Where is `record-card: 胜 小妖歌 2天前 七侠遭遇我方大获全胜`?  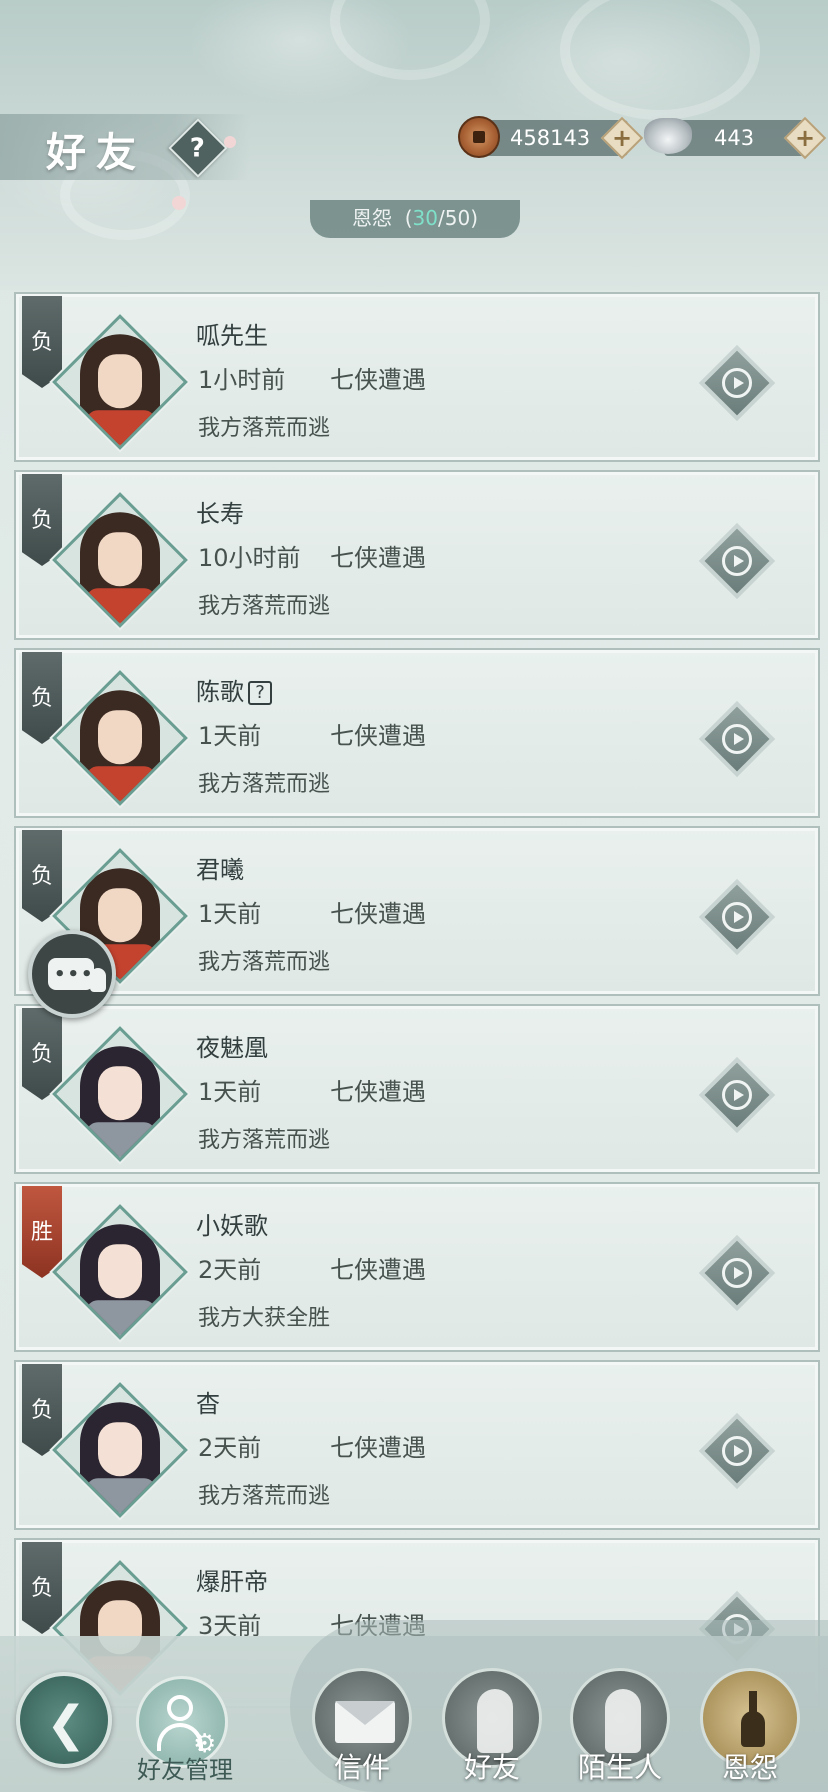 record-card: 胜 小妖歌 2天前 七侠遭遇我方大获全胜 is located at coordinates (417, 1267).